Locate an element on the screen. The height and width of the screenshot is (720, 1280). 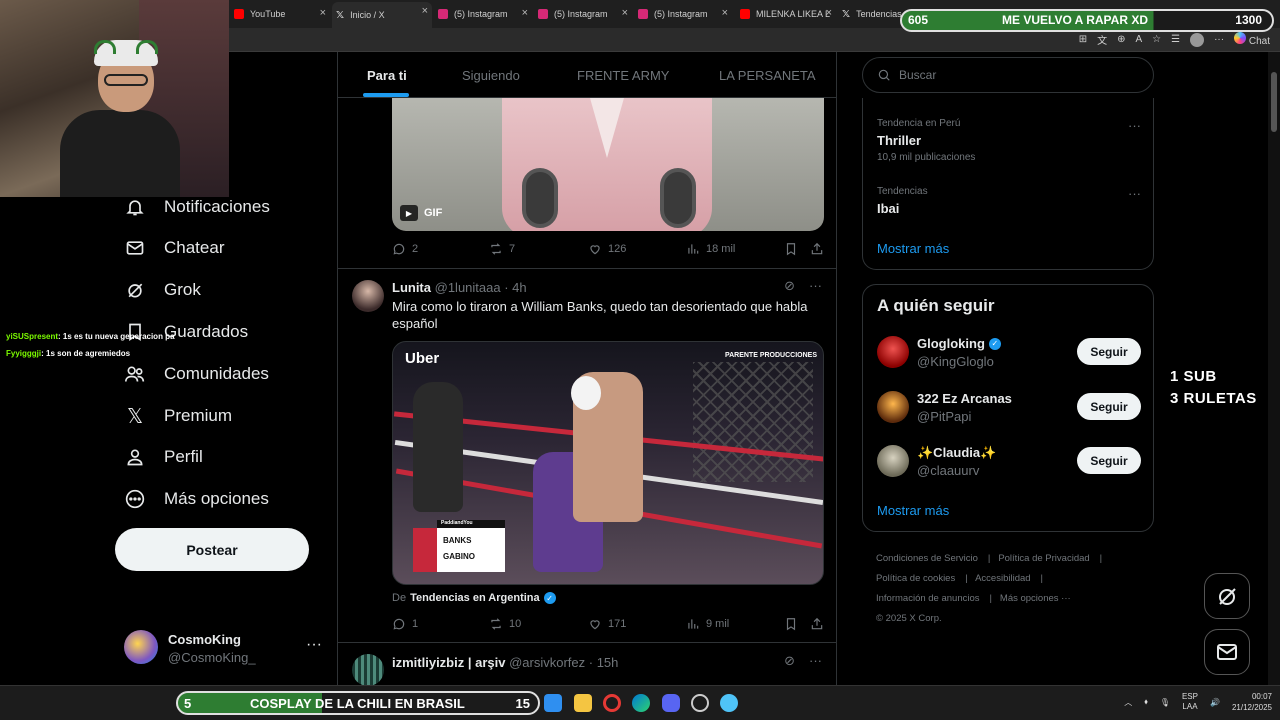
speaker-icon: 🔊 is located at coordinates (1215, 702).